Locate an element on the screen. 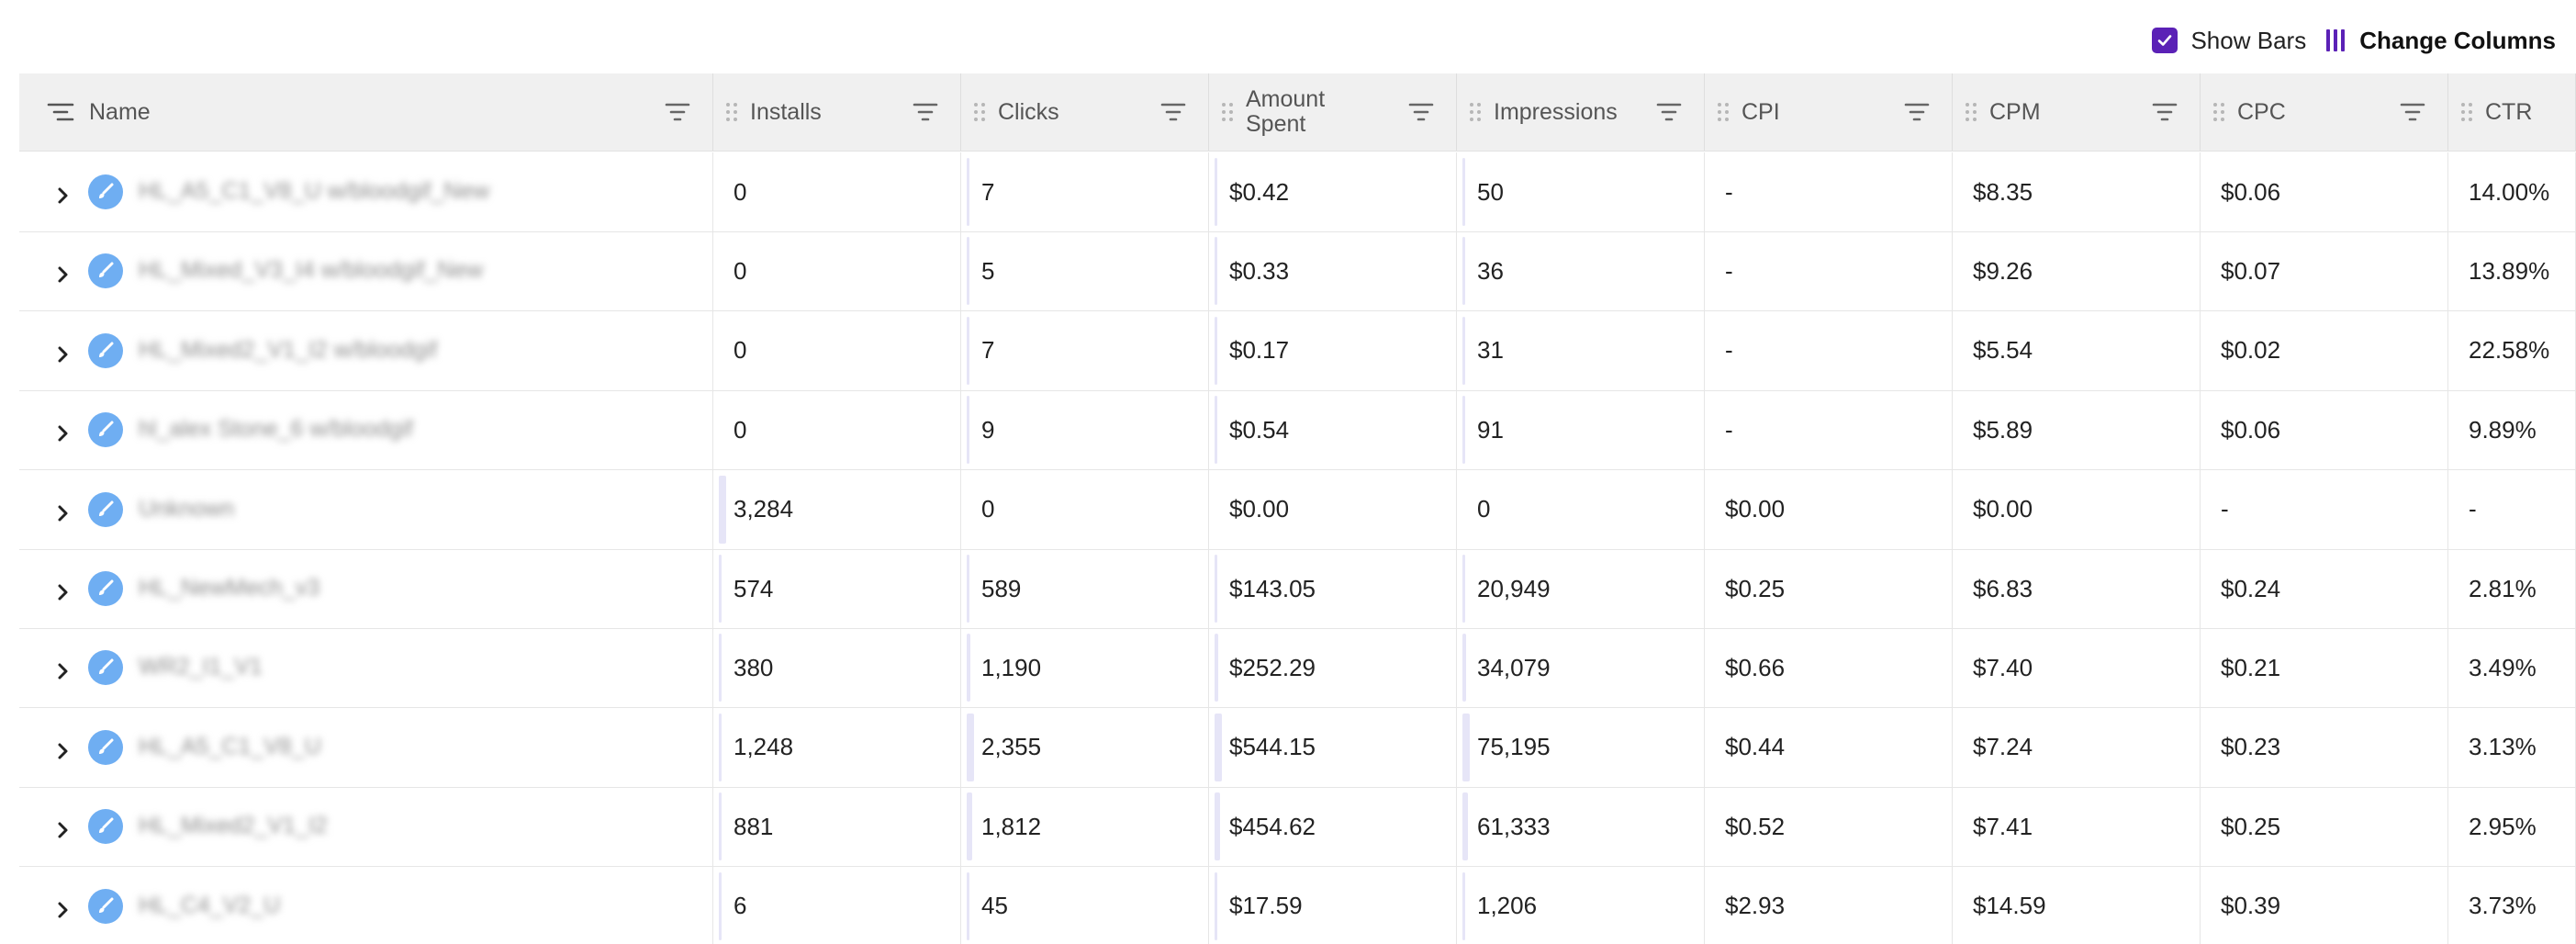  cell-name: HL_C4_V2_U is located at coordinates (366, 905).